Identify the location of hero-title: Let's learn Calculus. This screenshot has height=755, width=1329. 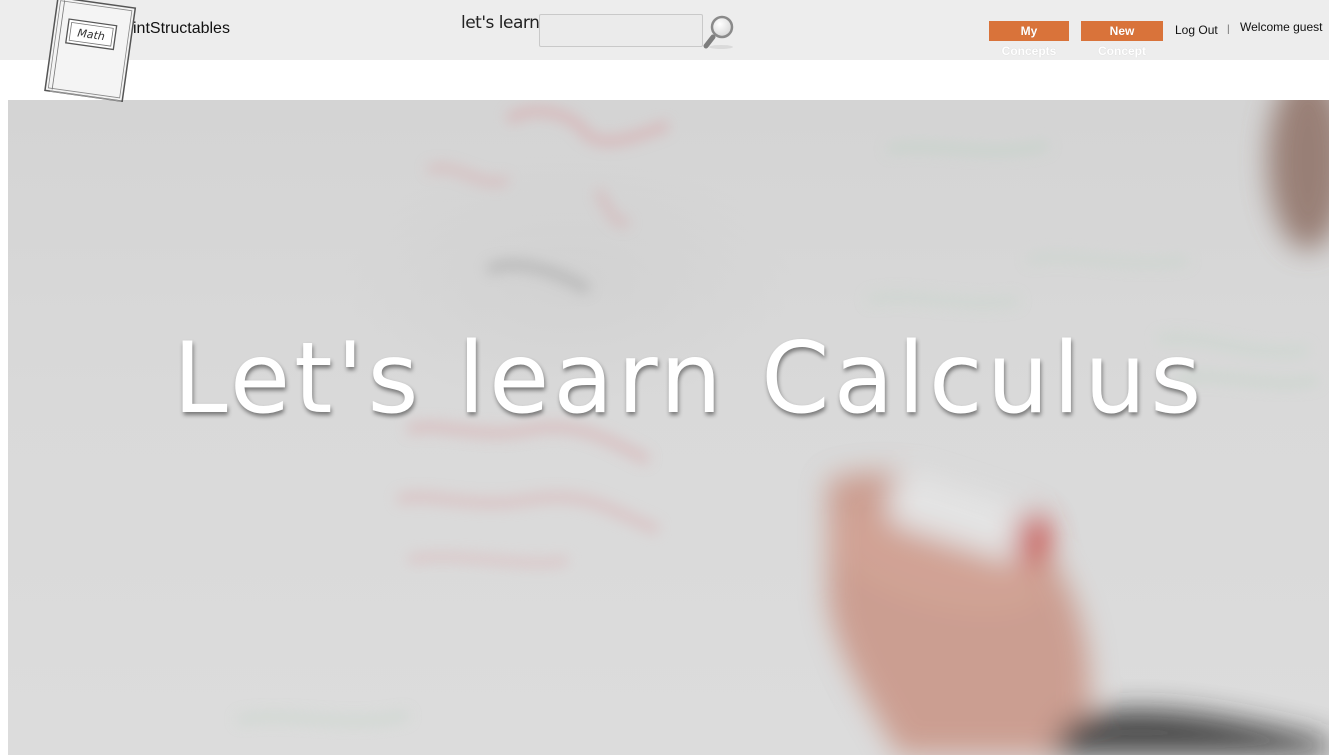
(689, 379).